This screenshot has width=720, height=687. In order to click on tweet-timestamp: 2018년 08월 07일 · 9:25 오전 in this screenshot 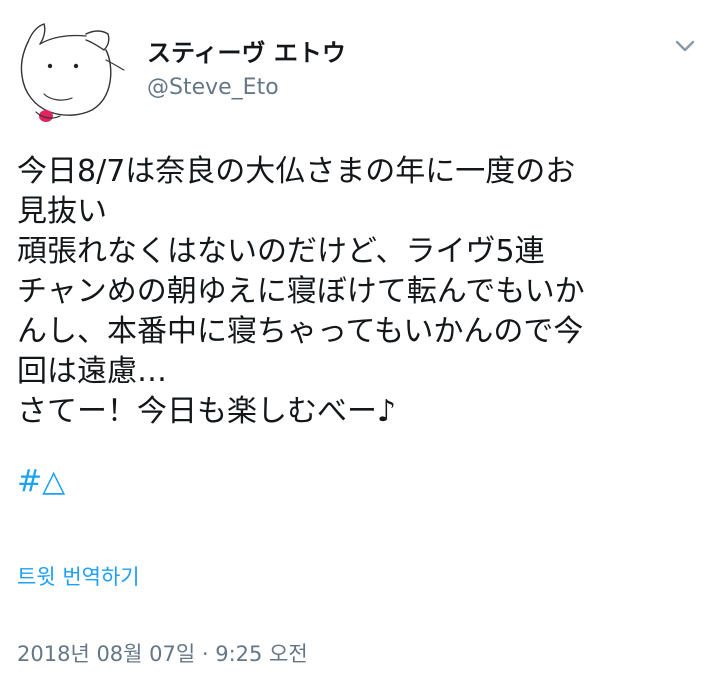, I will do `click(162, 654)`.